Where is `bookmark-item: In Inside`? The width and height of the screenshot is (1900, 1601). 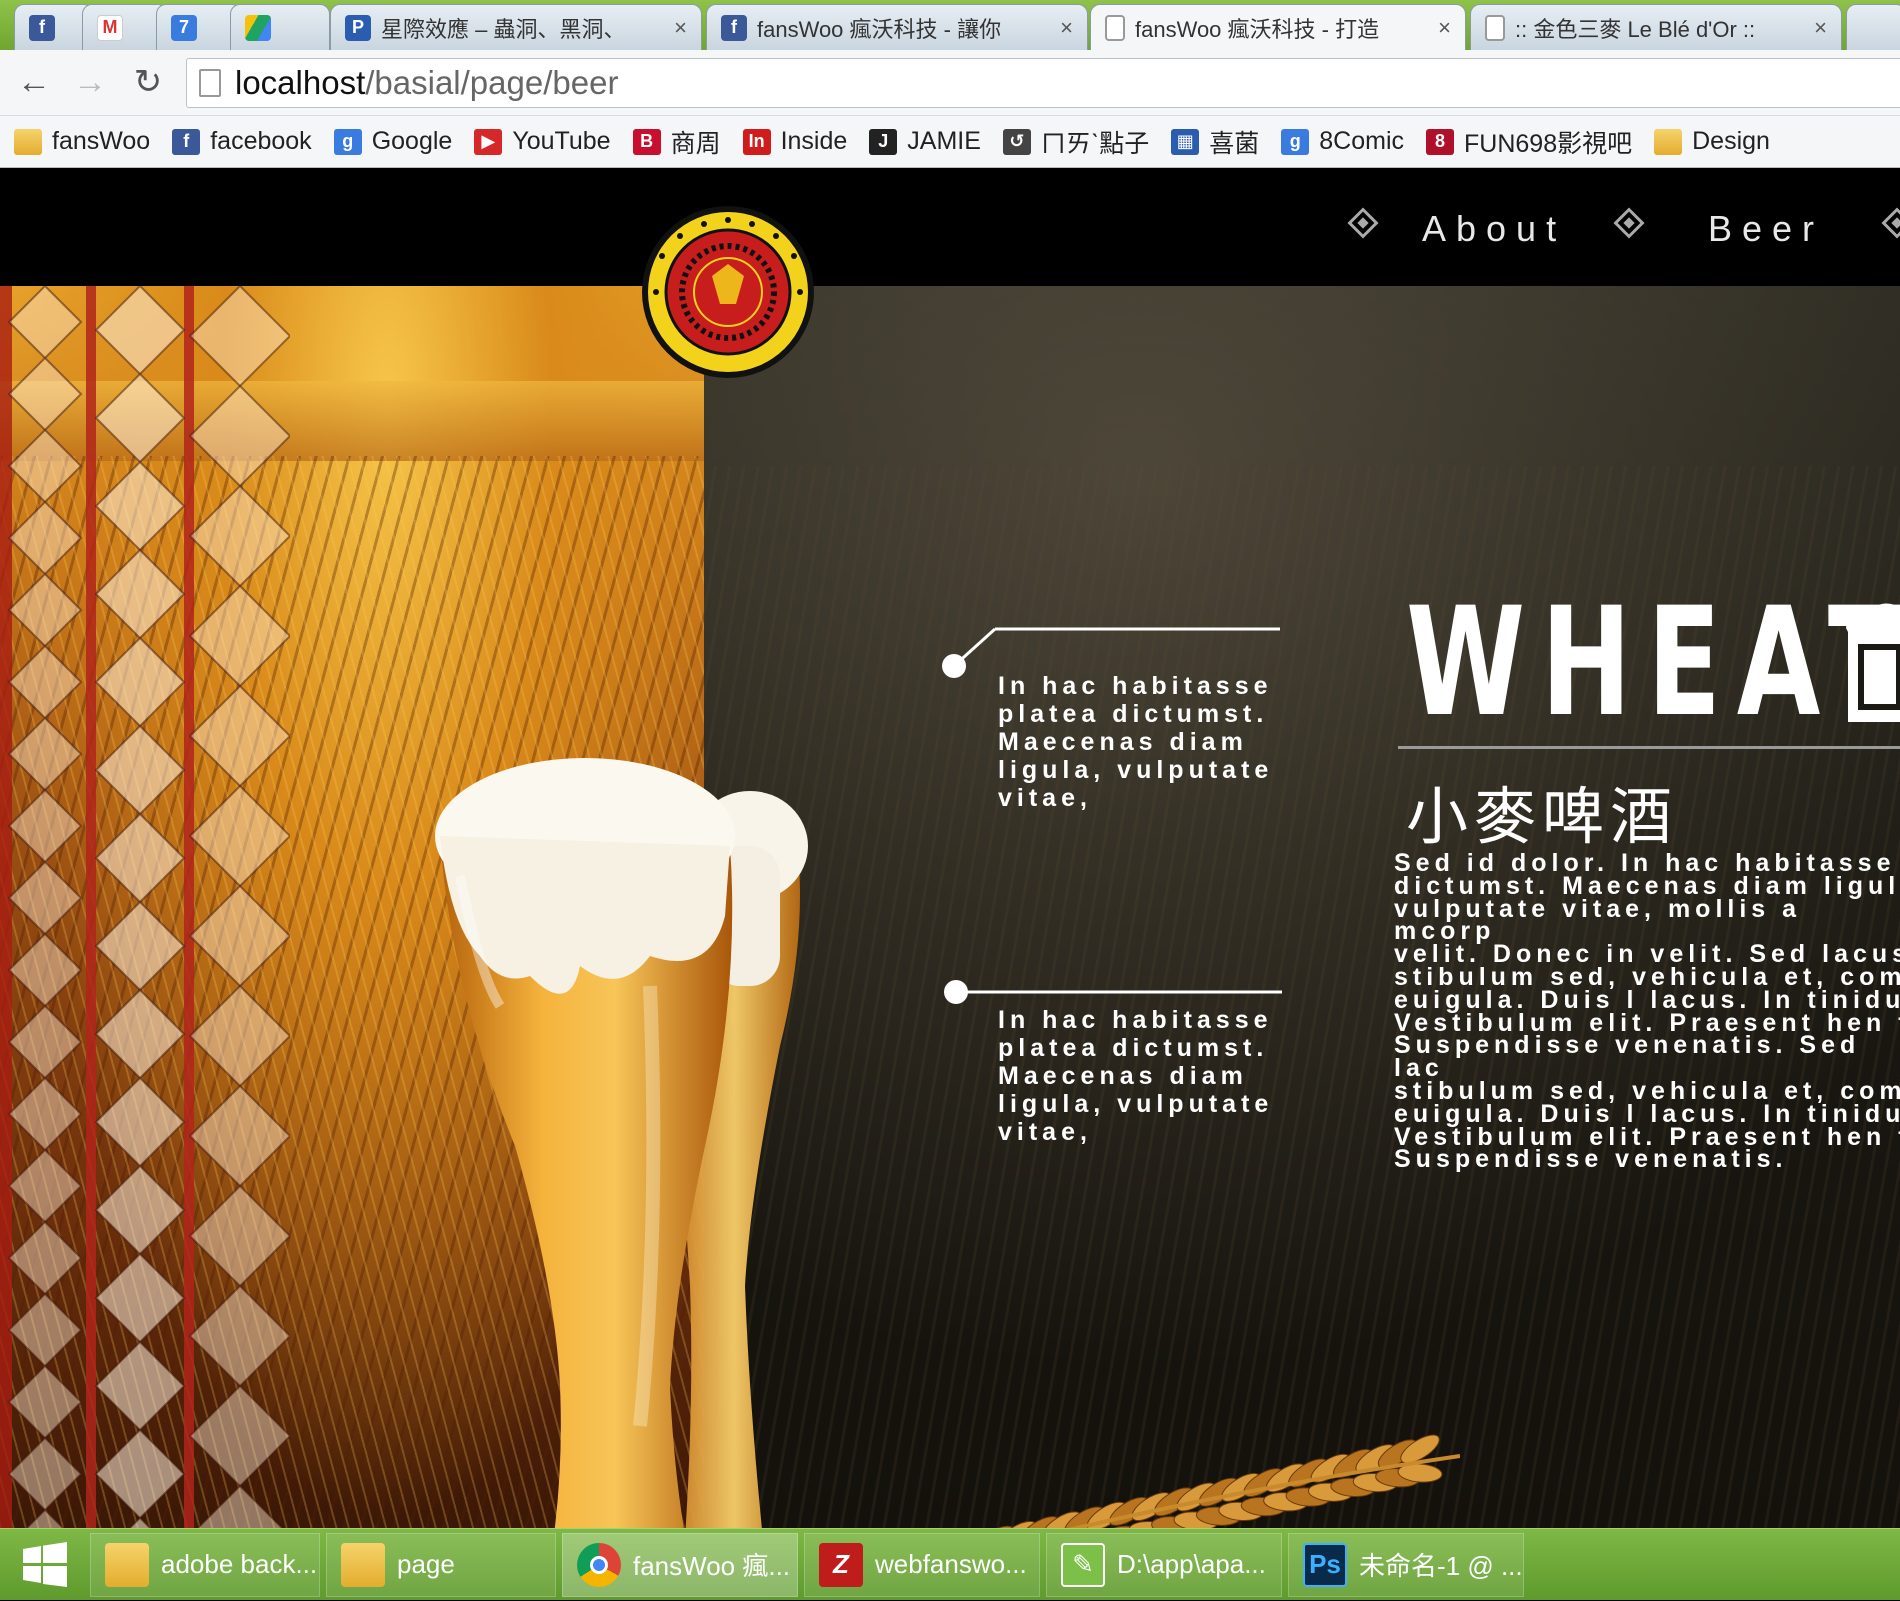 bookmark-item: In Inside is located at coordinates (795, 141).